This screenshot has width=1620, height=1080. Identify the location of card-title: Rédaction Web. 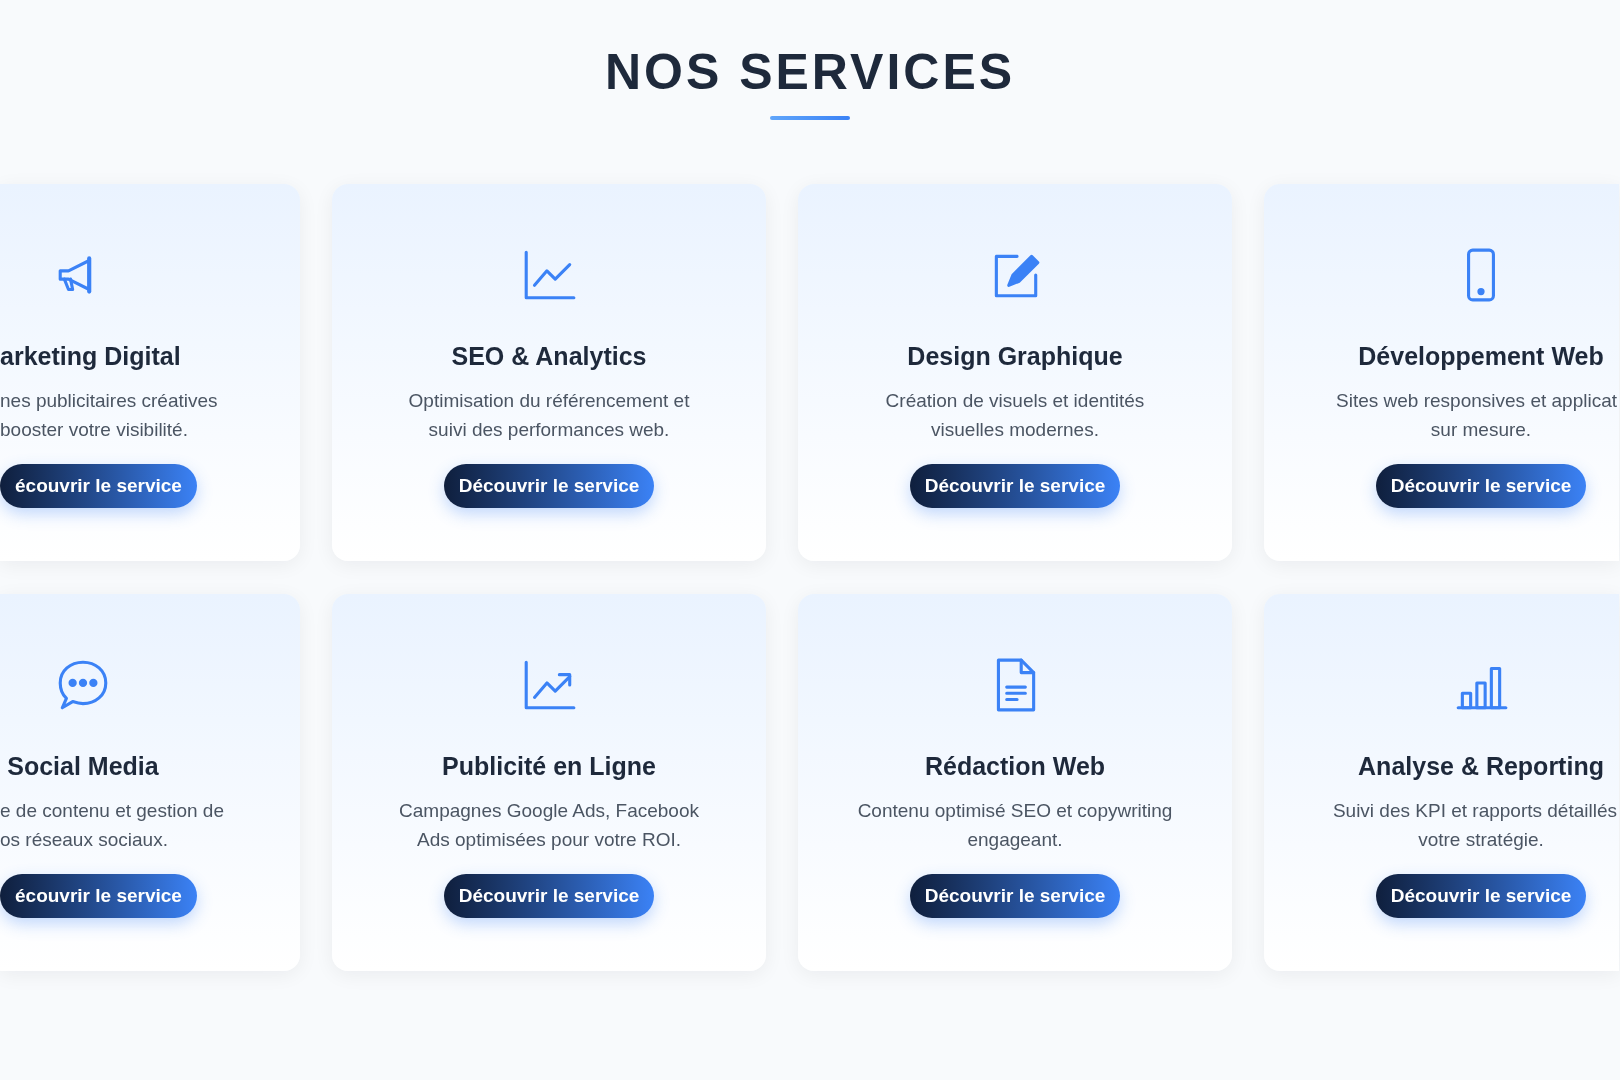
(1015, 766).